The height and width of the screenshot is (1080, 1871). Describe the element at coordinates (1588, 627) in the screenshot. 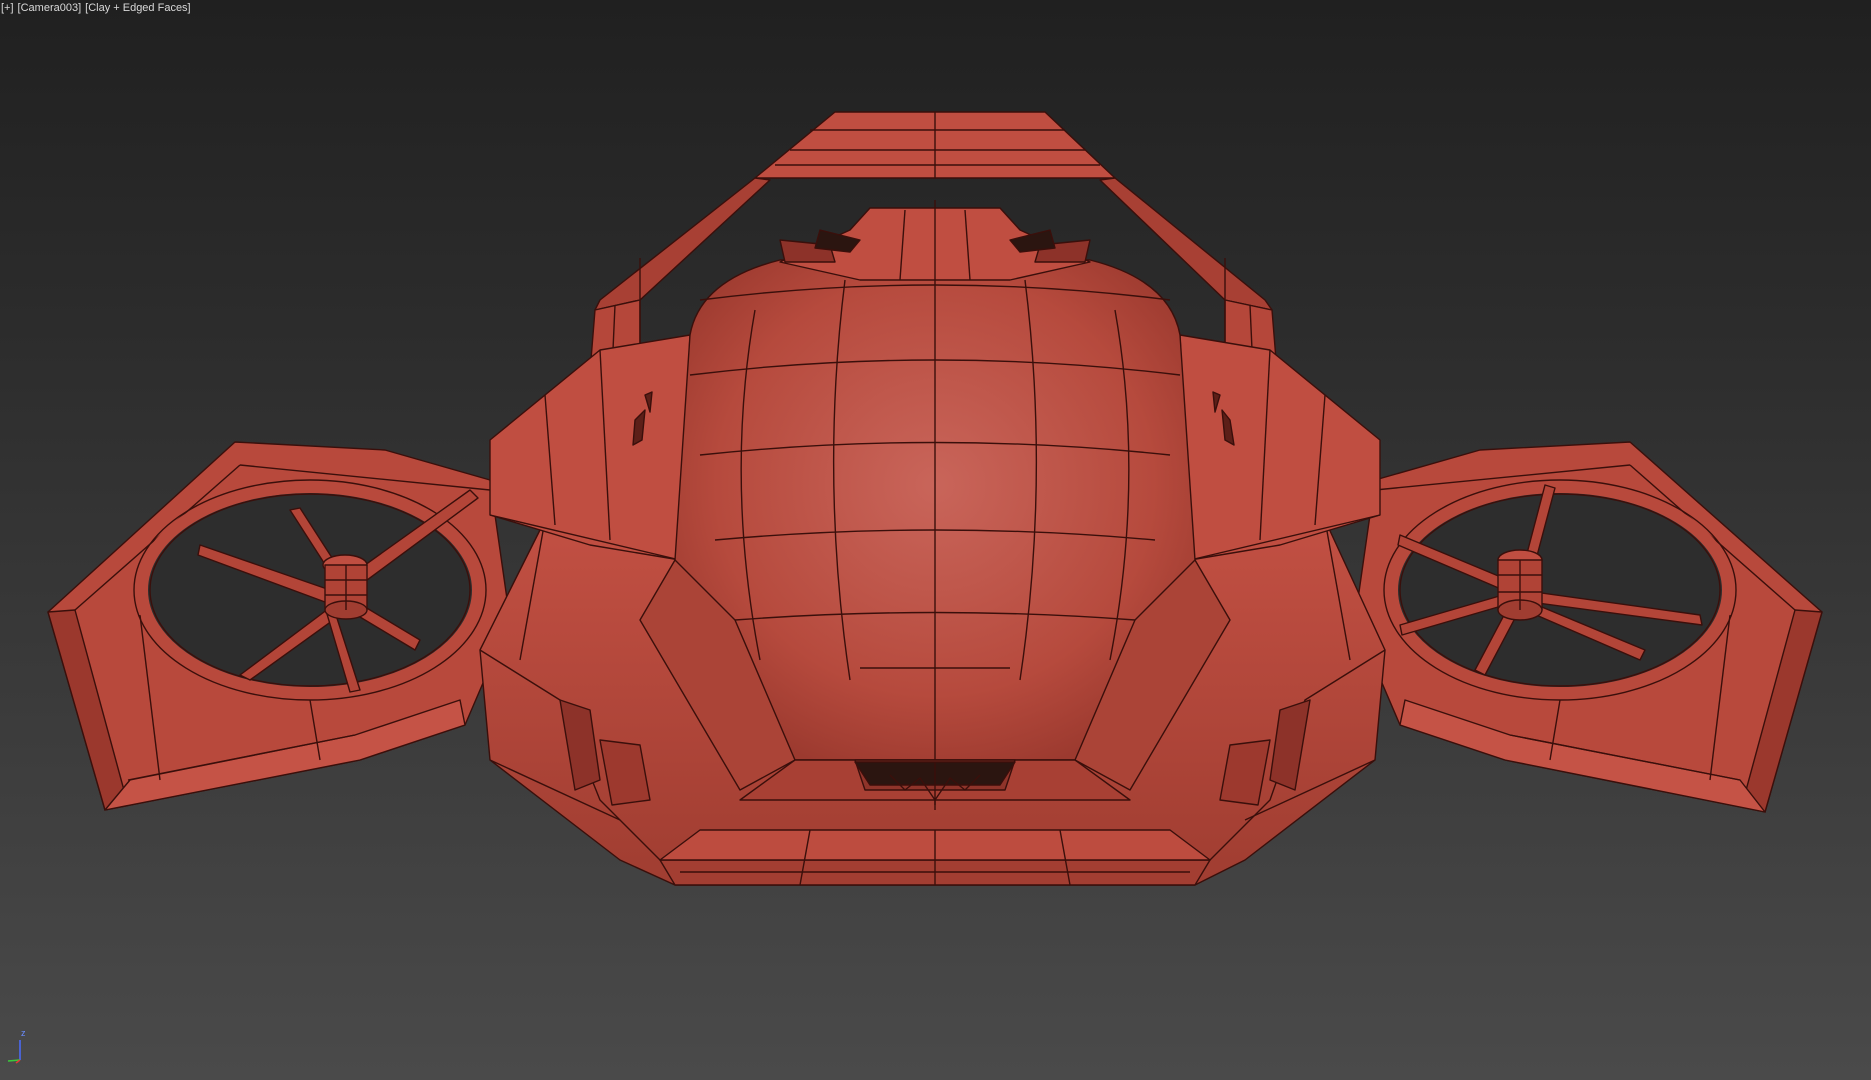

I see `right-rotor-housing` at that location.